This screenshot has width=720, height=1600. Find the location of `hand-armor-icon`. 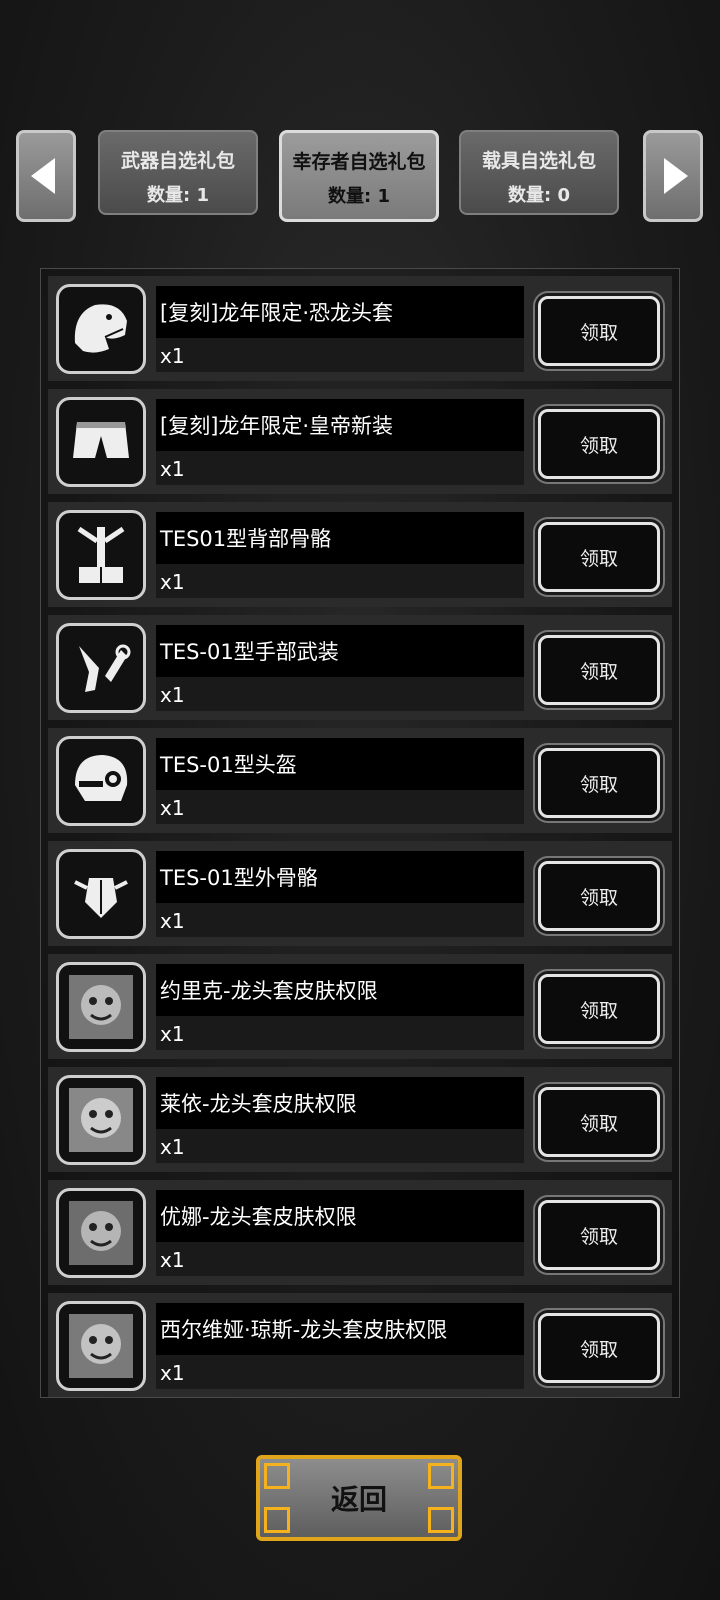

hand-armor-icon is located at coordinates (101, 668).